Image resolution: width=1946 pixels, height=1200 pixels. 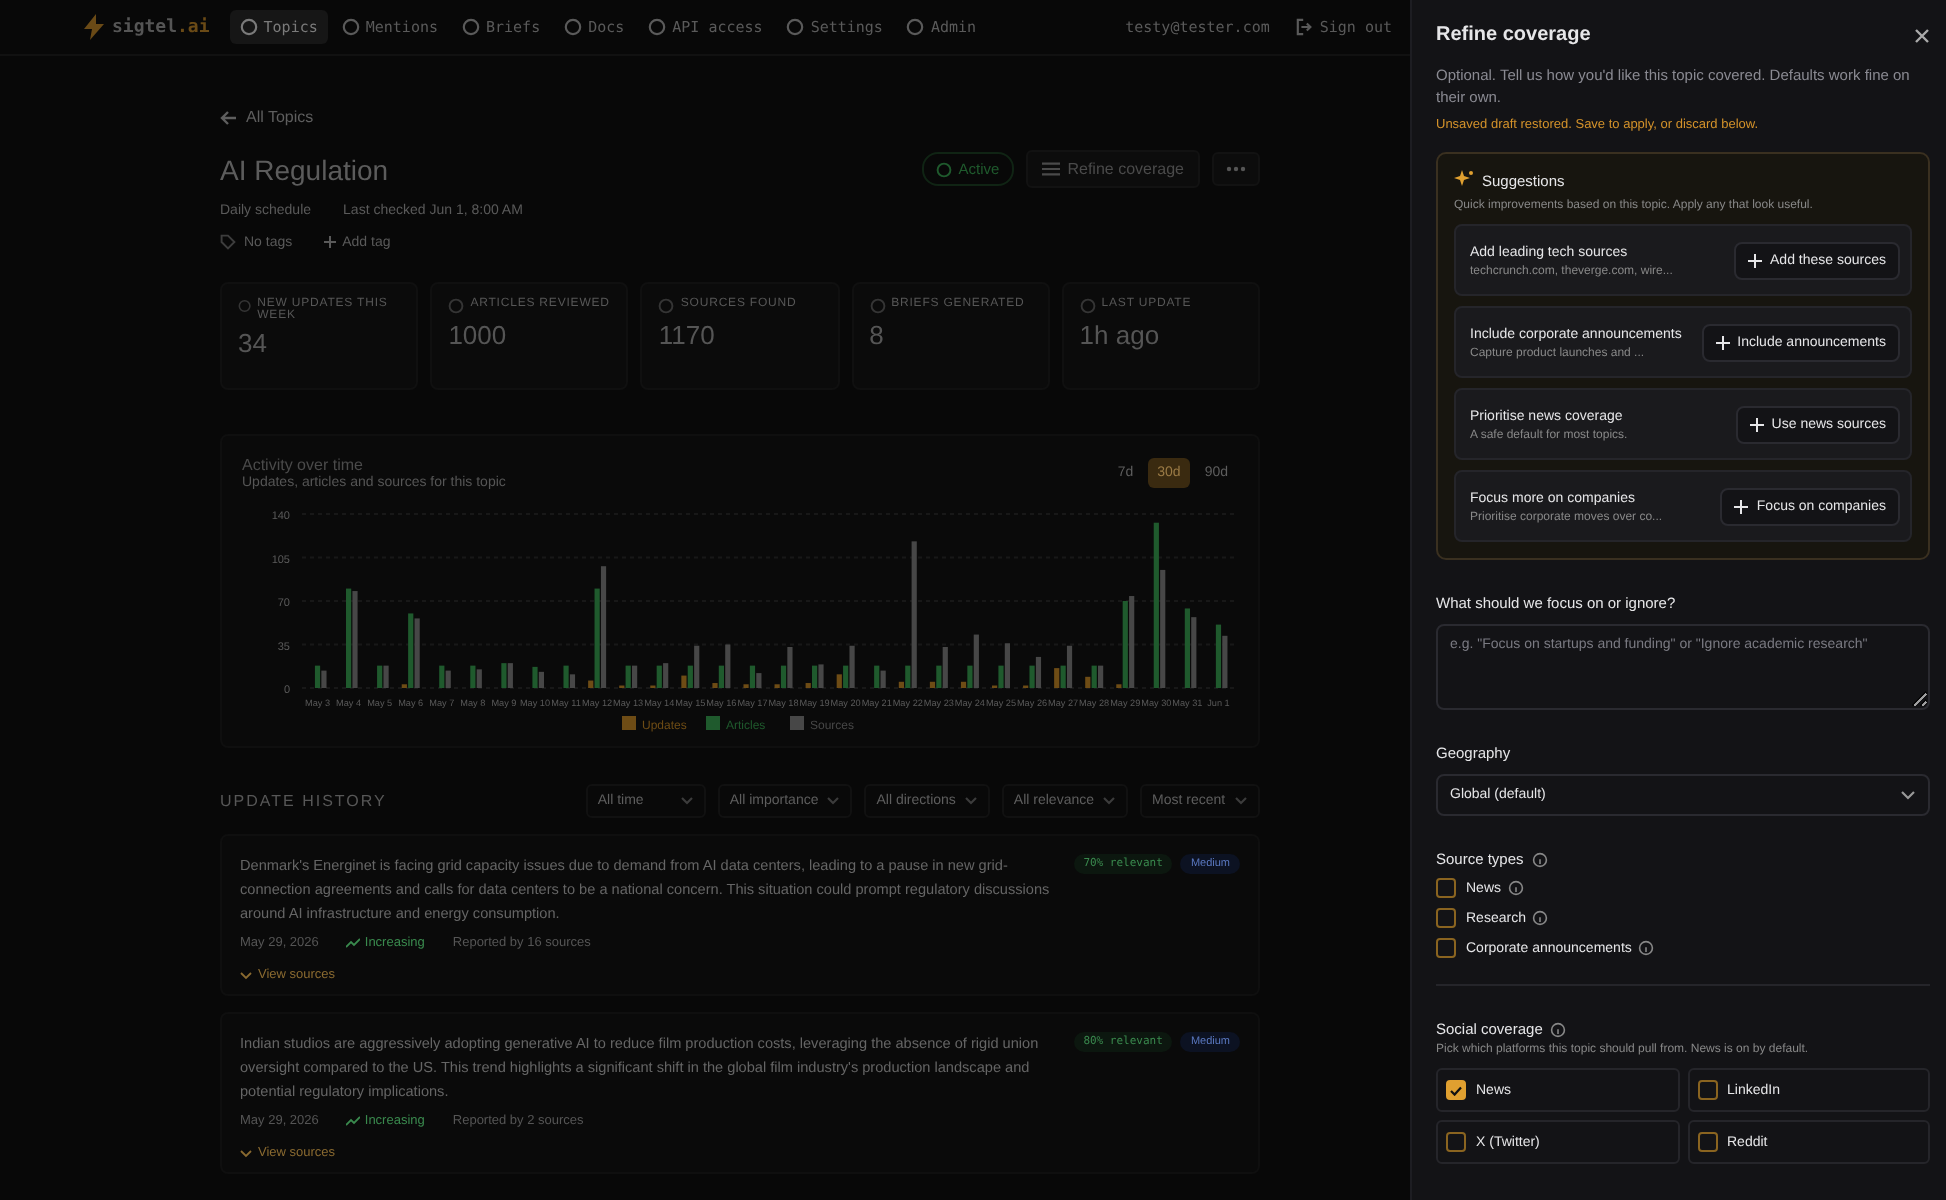 What do you see at coordinates (1050, 169) in the screenshot?
I see `sliders-icon` at bounding box center [1050, 169].